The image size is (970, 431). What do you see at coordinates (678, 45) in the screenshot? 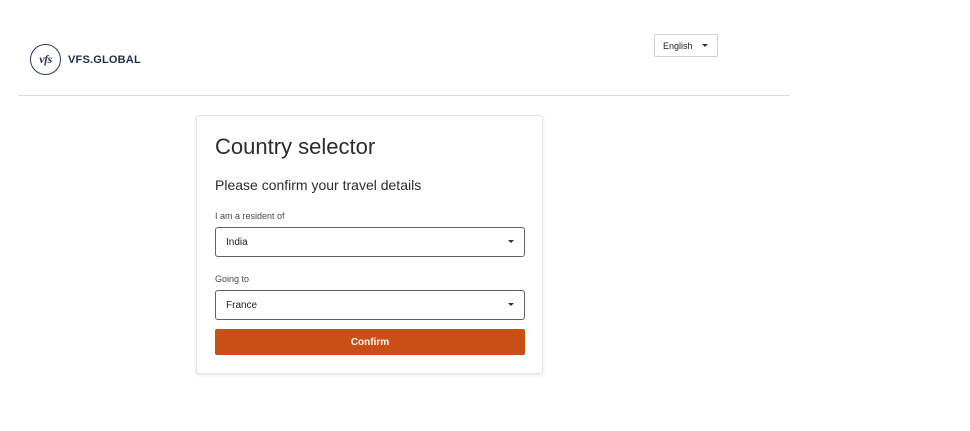
I see `language-select-value: English` at bounding box center [678, 45].